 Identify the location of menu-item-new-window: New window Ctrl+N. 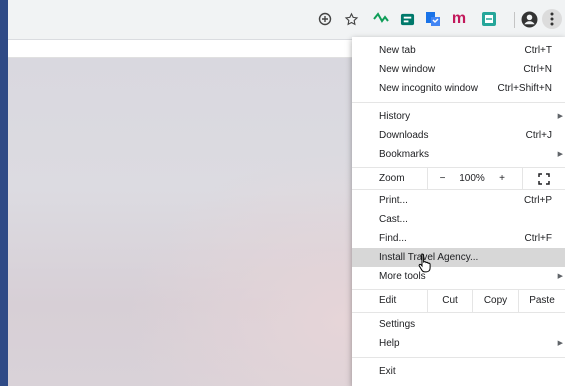
(458, 69).